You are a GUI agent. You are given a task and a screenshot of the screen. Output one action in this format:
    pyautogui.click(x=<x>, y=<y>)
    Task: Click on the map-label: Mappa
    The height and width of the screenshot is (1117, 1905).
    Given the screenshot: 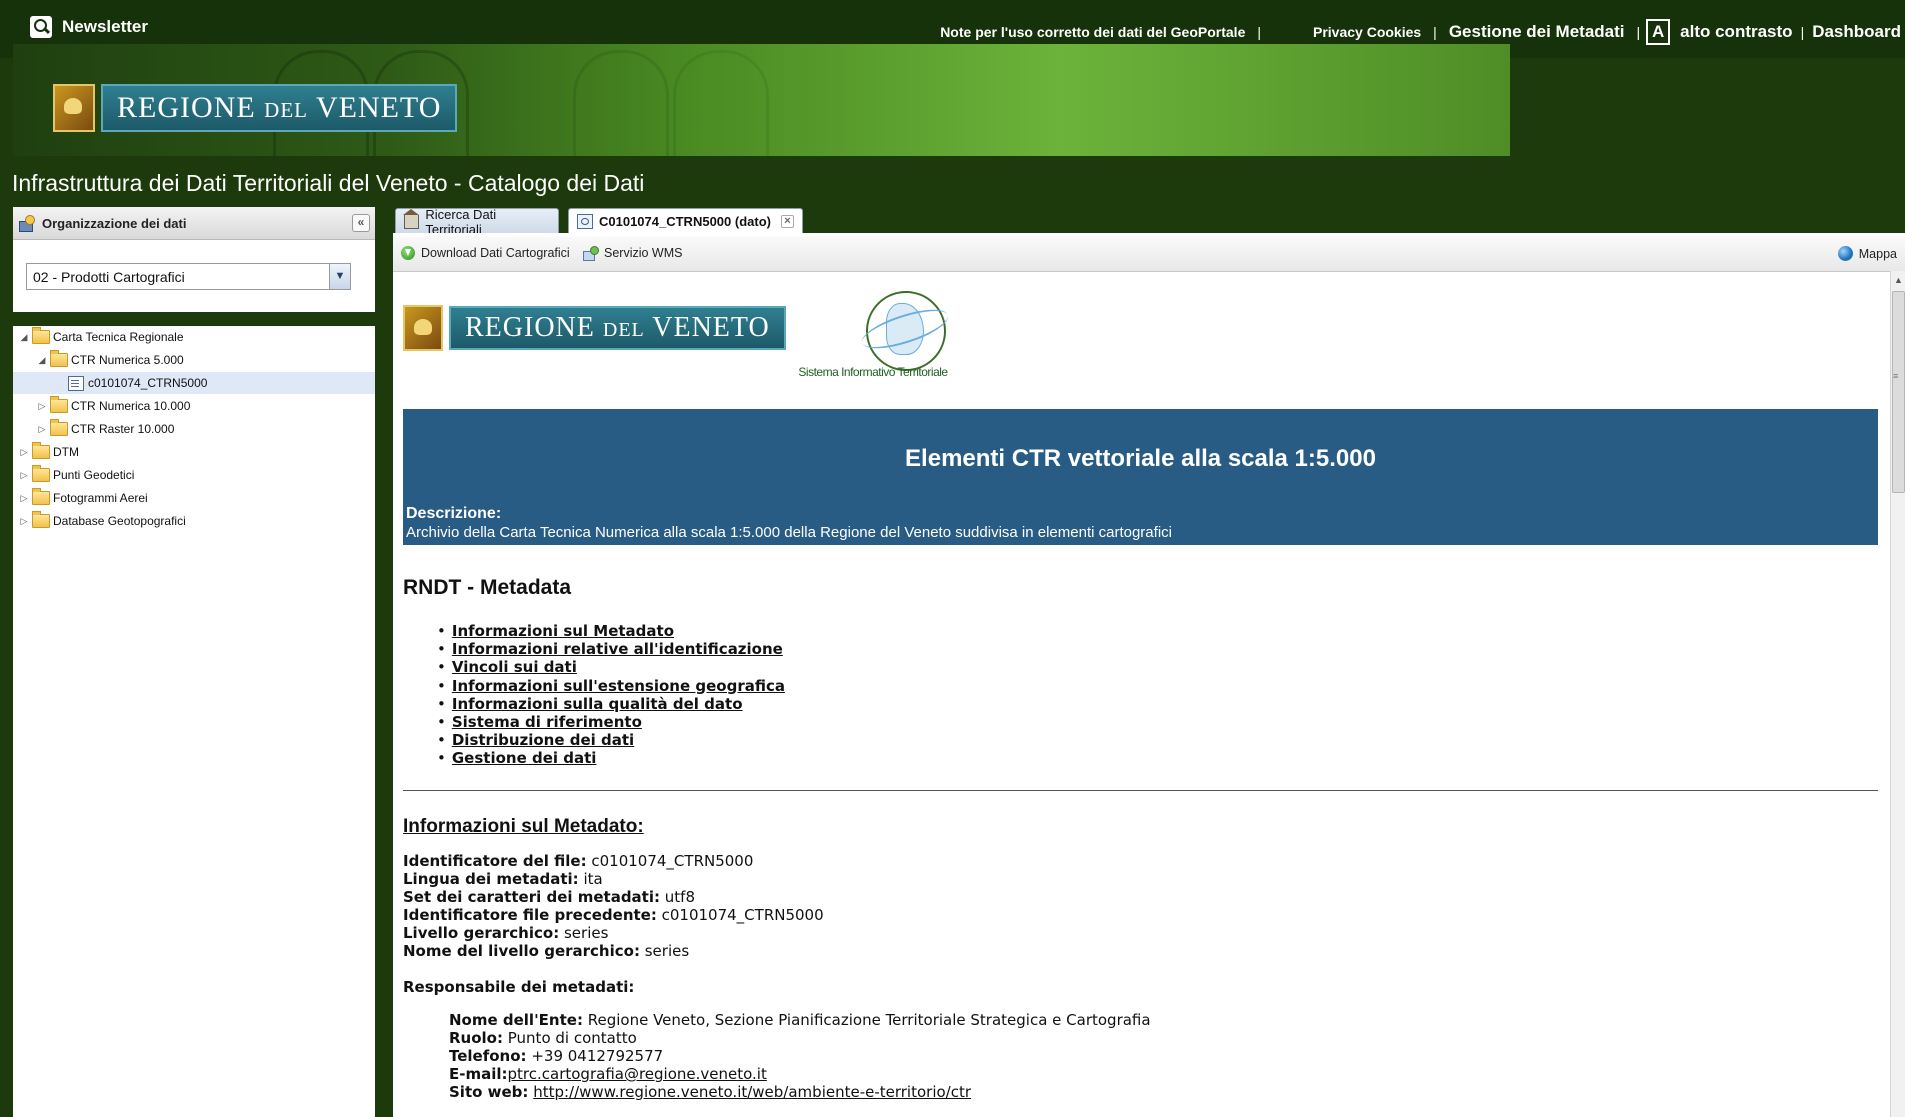 What is the action you would take?
    pyautogui.click(x=1877, y=253)
    